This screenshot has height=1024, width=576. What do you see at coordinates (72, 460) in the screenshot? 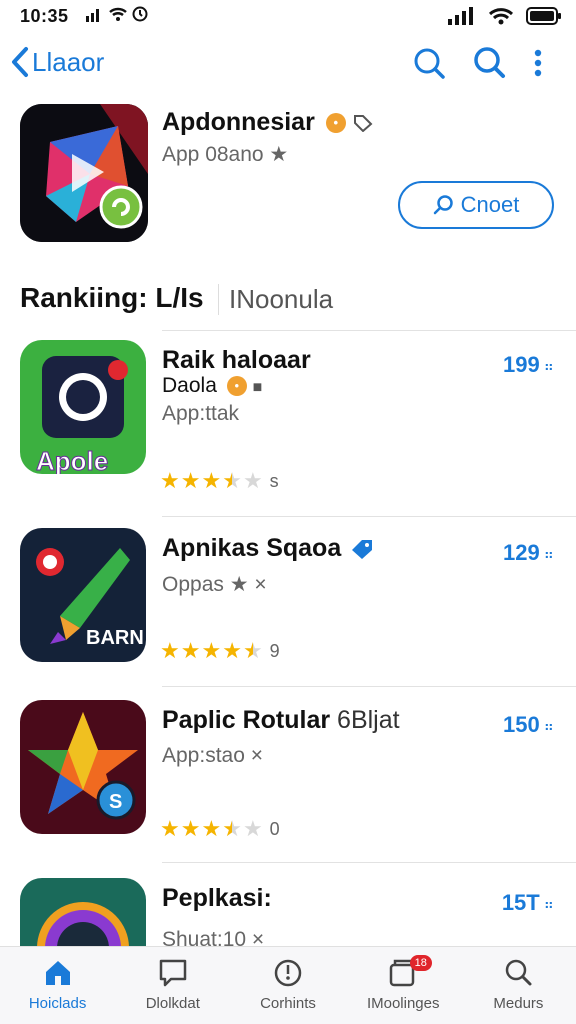
I see `app-icon-label: Apole` at bounding box center [72, 460].